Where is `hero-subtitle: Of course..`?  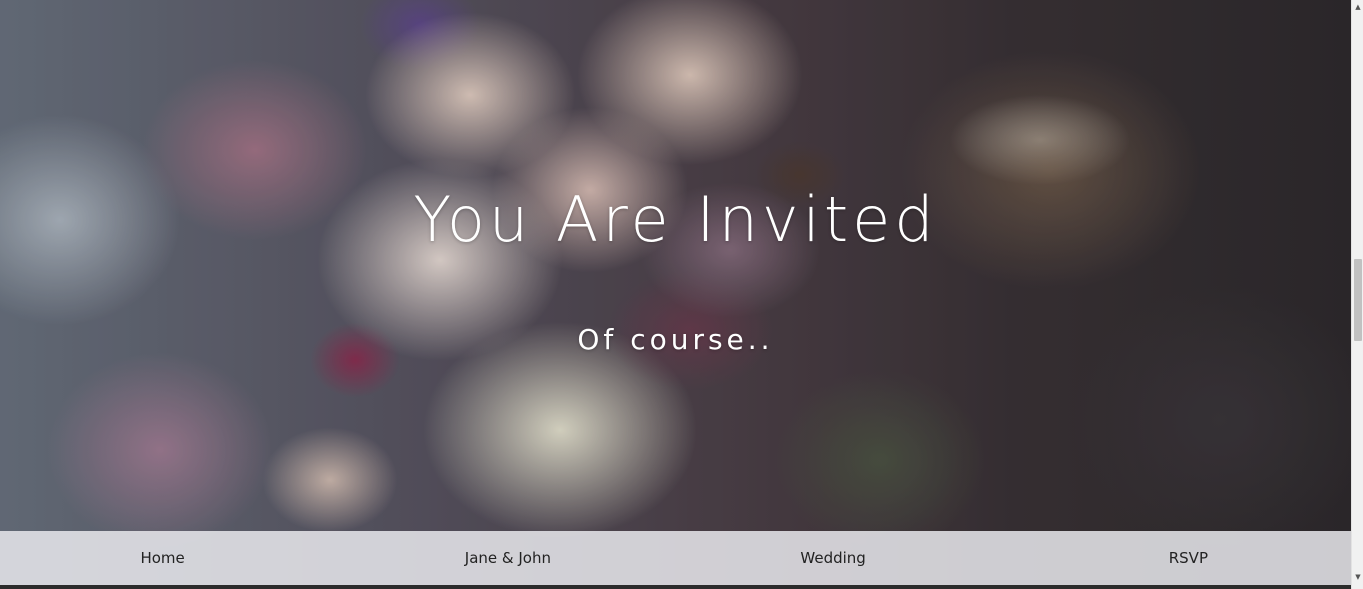
hero-subtitle: Of course.. is located at coordinates (675, 339).